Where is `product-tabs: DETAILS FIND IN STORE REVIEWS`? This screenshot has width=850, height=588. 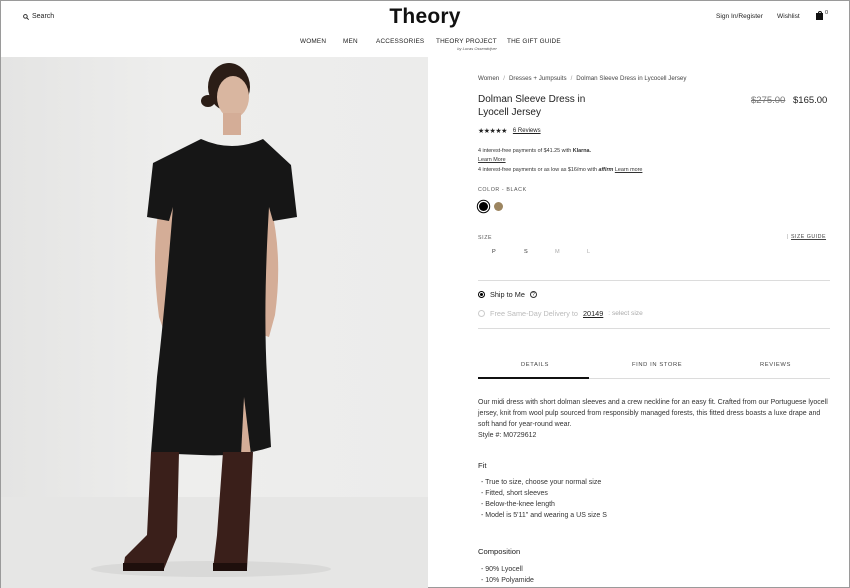 product-tabs: DETAILS FIND IN STORE REVIEWS is located at coordinates (654, 366).